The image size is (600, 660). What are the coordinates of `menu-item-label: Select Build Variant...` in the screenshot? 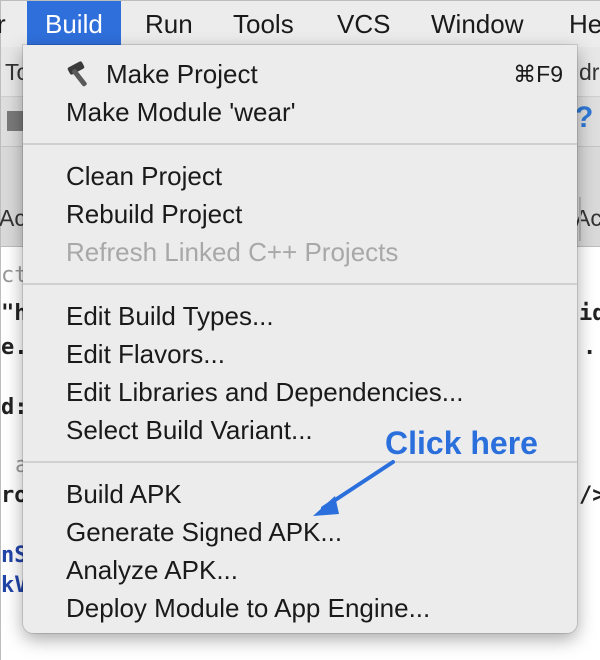 It's located at (189, 430).